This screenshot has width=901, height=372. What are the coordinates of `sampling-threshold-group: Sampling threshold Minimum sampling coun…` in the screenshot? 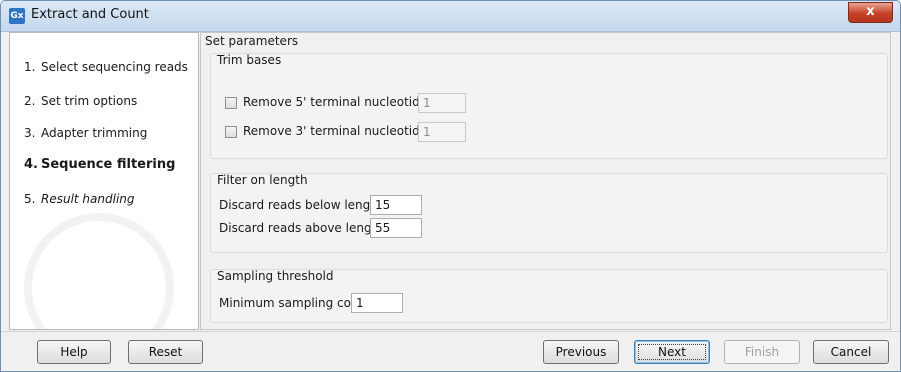 It's located at (549, 296).